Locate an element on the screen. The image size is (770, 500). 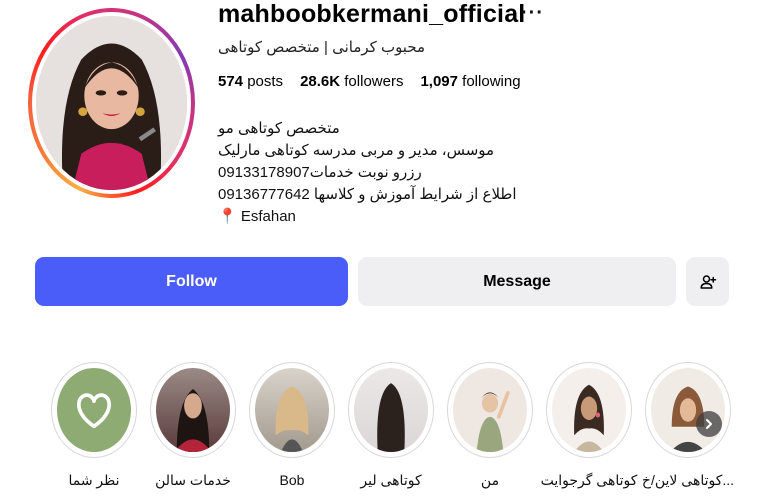
bio-location: 📍 Esfahan is located at coordinates (257, 216).